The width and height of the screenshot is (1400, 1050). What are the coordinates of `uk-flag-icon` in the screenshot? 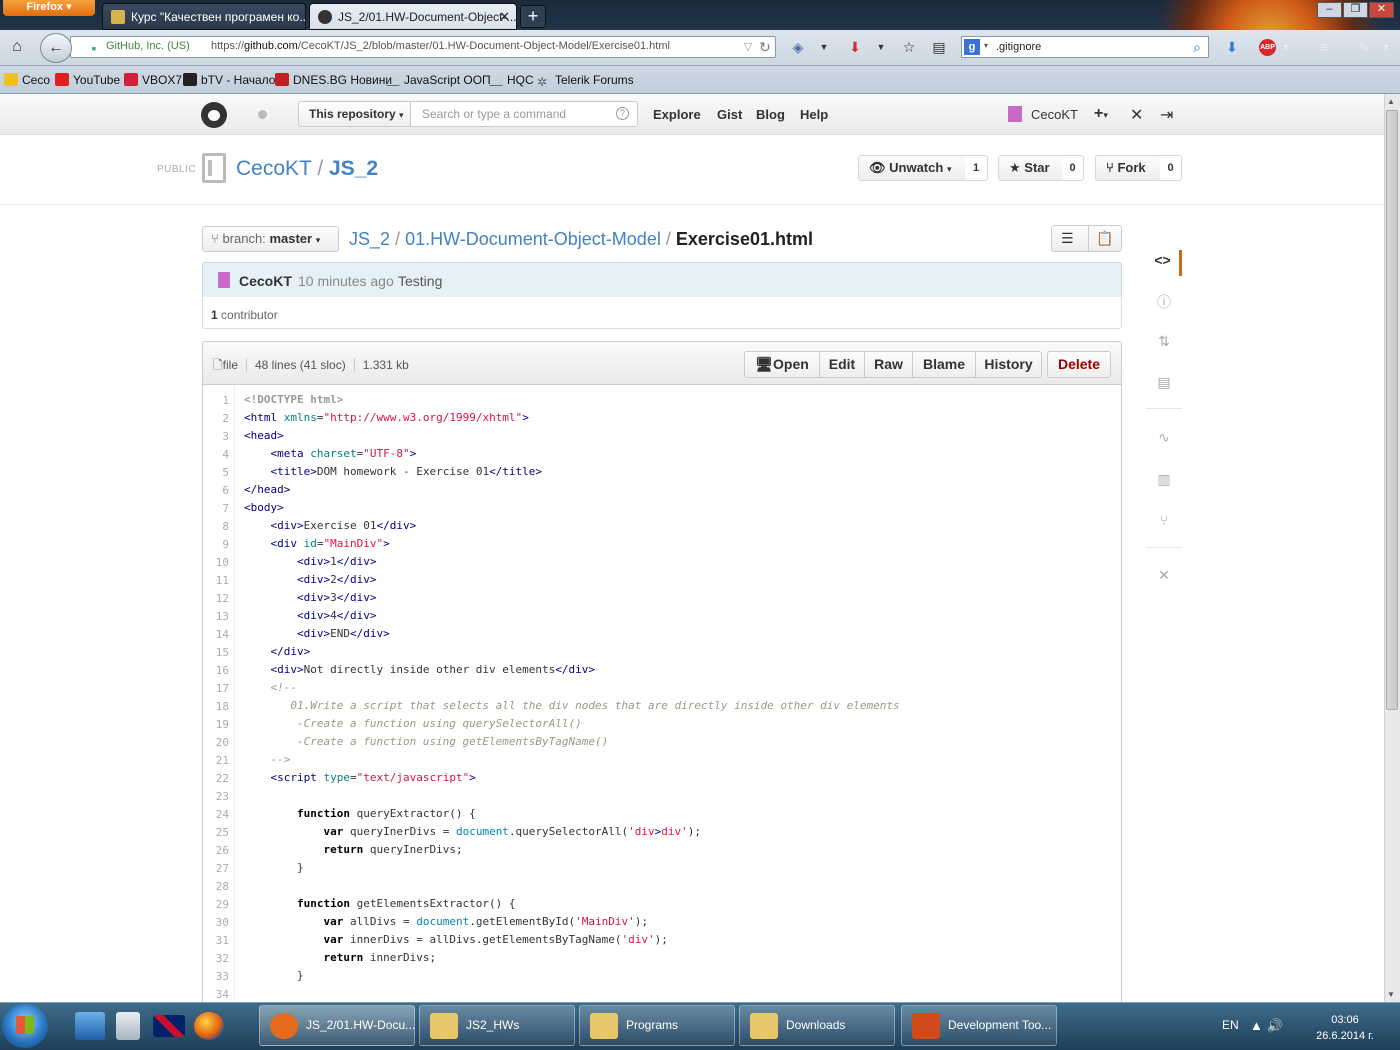 It's located at (169, 1026).